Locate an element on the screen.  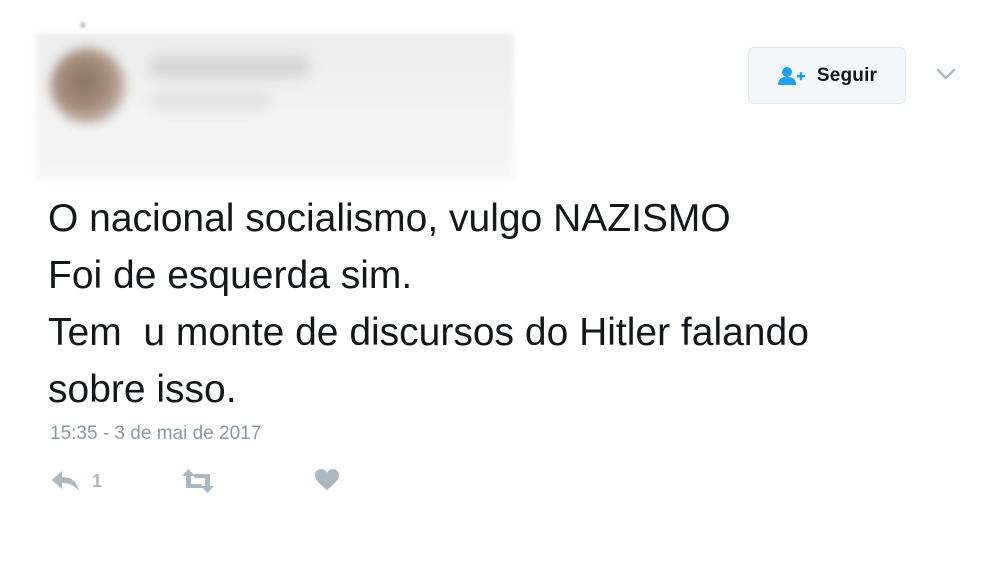
tweet-text-line: O nacional socialismo, vulgo NAZISMO is located at coordinates (389, 218).